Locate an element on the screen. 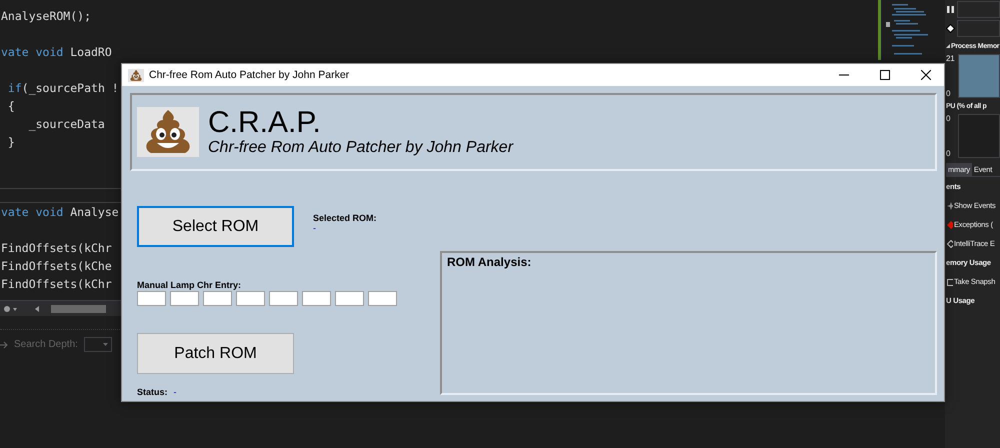 This screenshot has width=1000, height=448. code-line: vate void Analyse is located at coordinates (59, 212).